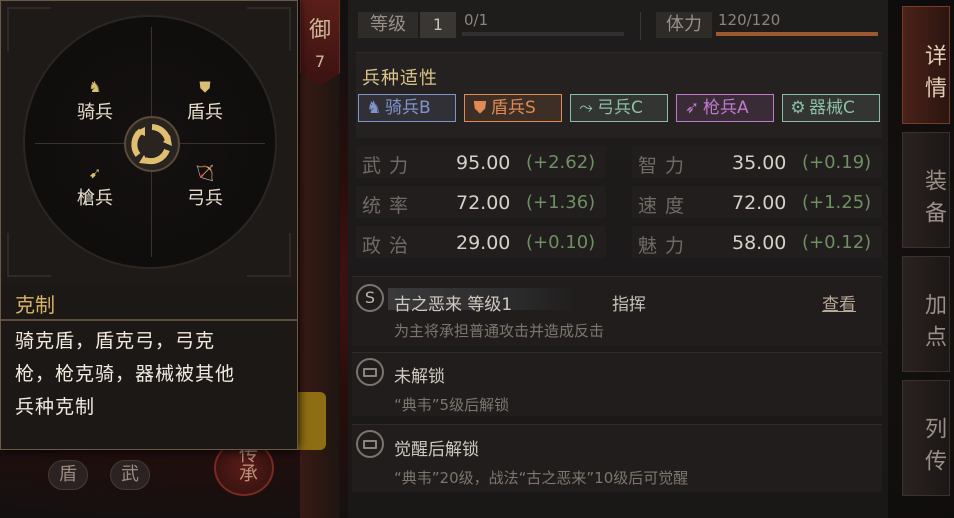 The width and height of the screenshot is (954, 518). Describe the element at coordinates (205, 112) in the screenshot. I see `wheel-unit-label: 盾兵` at that location.